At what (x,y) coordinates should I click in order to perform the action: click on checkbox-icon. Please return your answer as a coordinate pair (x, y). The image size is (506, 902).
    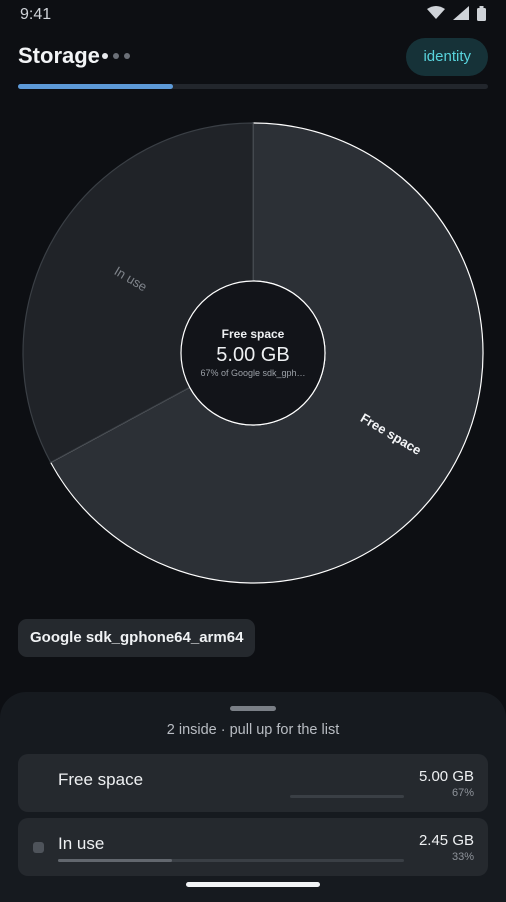
    Looking at the image, I should click on (38, 847).